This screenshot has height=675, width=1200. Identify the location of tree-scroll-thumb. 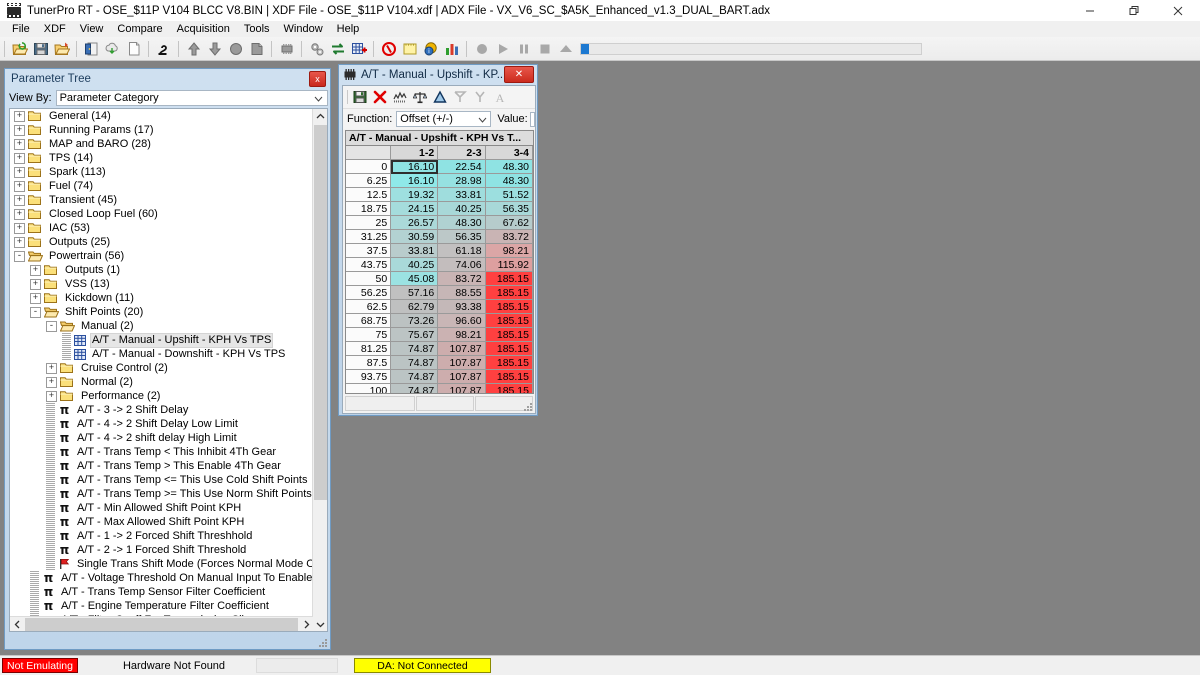
(320, 312).